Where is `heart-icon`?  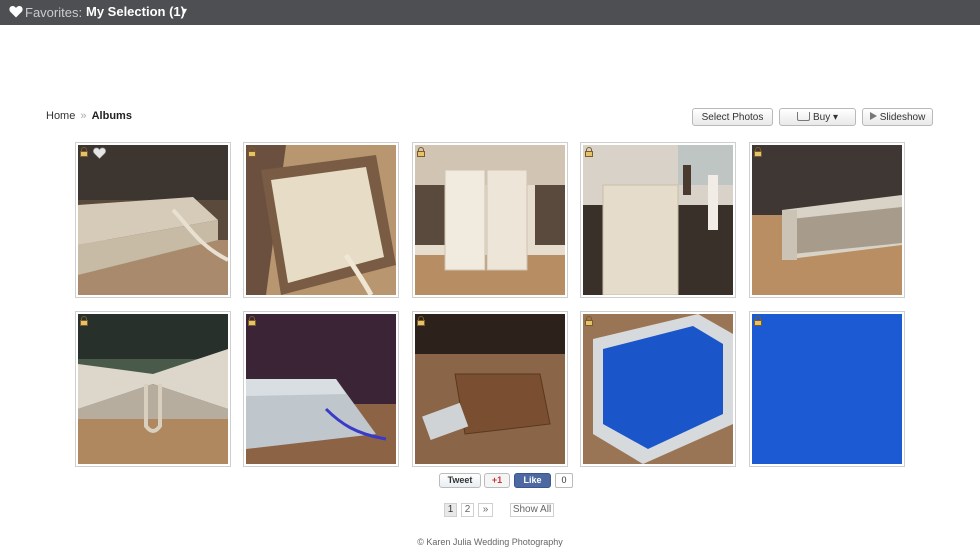
heart-icon is located at coordinates (16, 11).